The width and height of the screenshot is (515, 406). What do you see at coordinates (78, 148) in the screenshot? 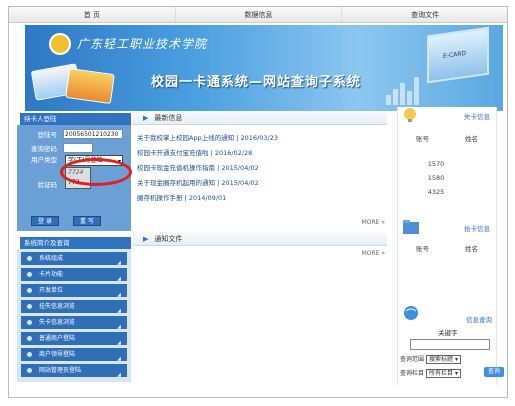
I see `password-input` at bounding box center [78, 148].